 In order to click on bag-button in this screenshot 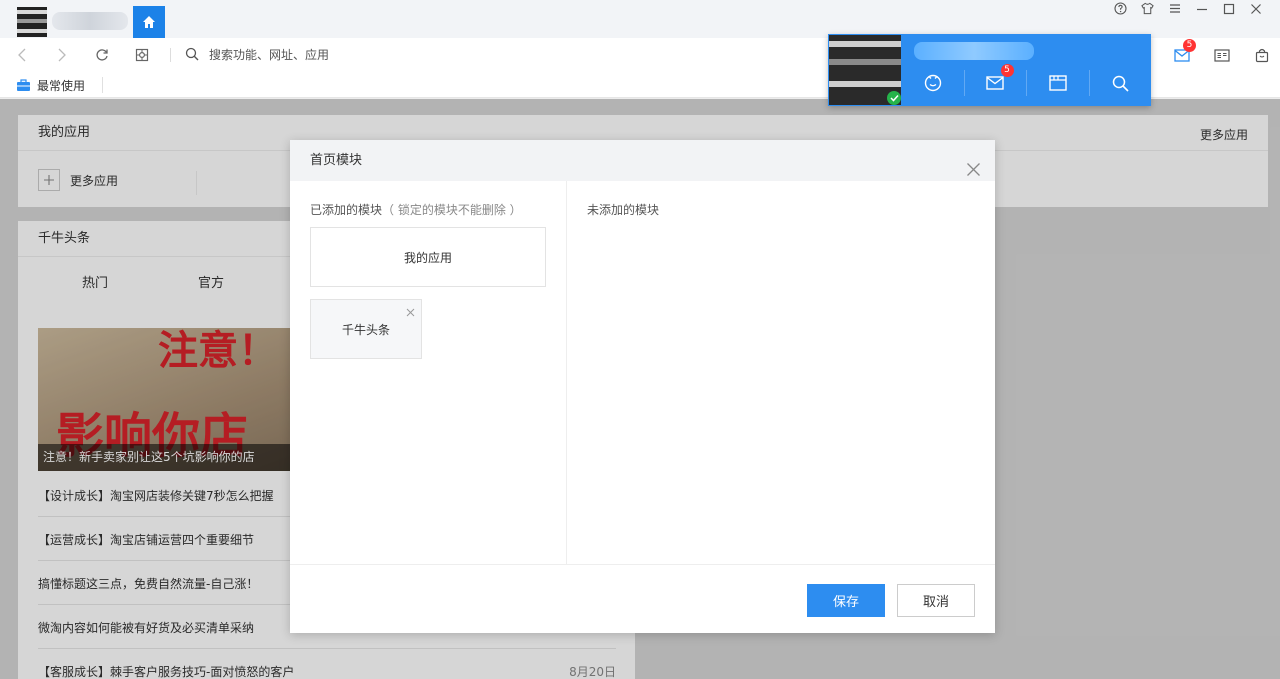, I will do `click(1262, 55)`.